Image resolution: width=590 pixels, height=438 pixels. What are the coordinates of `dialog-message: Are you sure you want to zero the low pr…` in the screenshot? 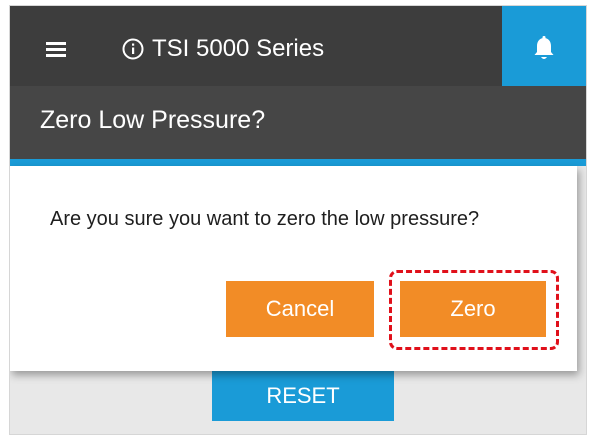 It's located at (265, 219).